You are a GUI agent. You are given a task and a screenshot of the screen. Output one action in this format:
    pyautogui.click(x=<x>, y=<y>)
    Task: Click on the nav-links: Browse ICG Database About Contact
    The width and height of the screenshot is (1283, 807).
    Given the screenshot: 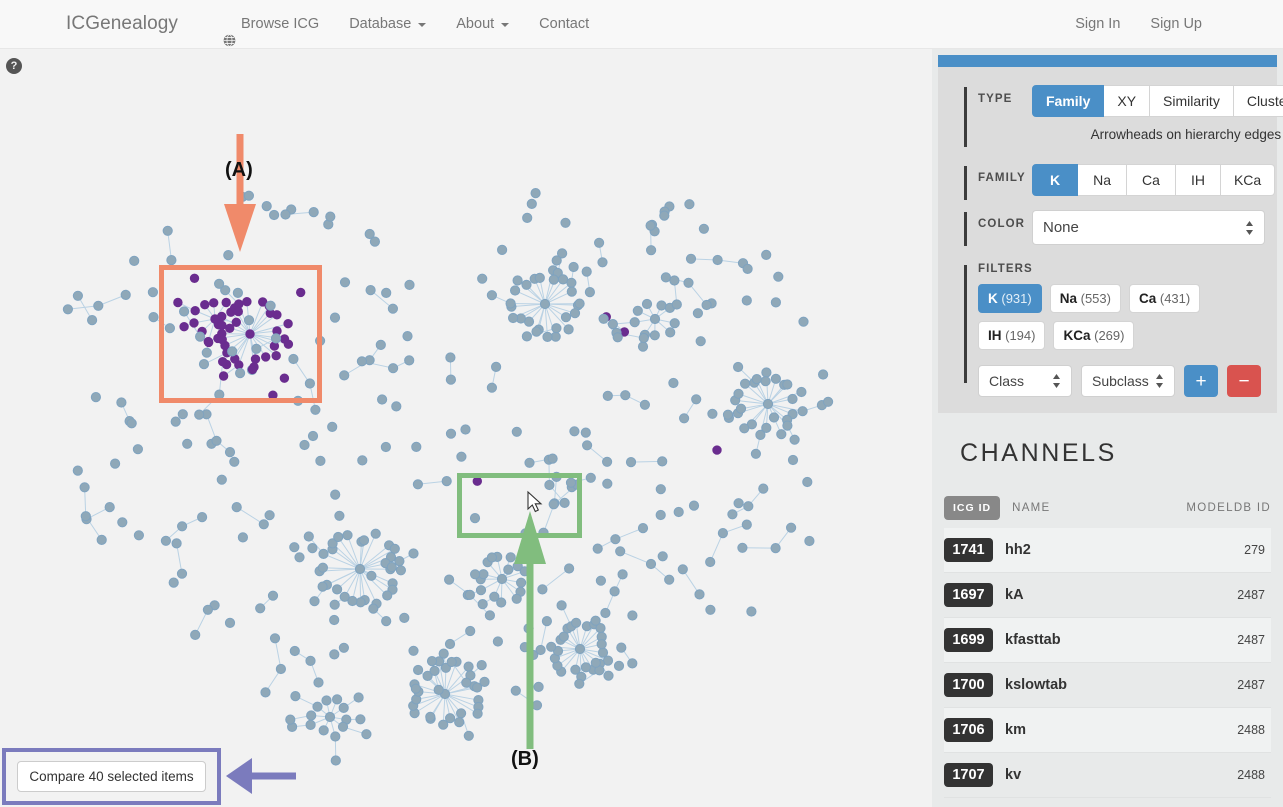 What is the action you would take?
    pyautogui.click(x=406, y=24)
    